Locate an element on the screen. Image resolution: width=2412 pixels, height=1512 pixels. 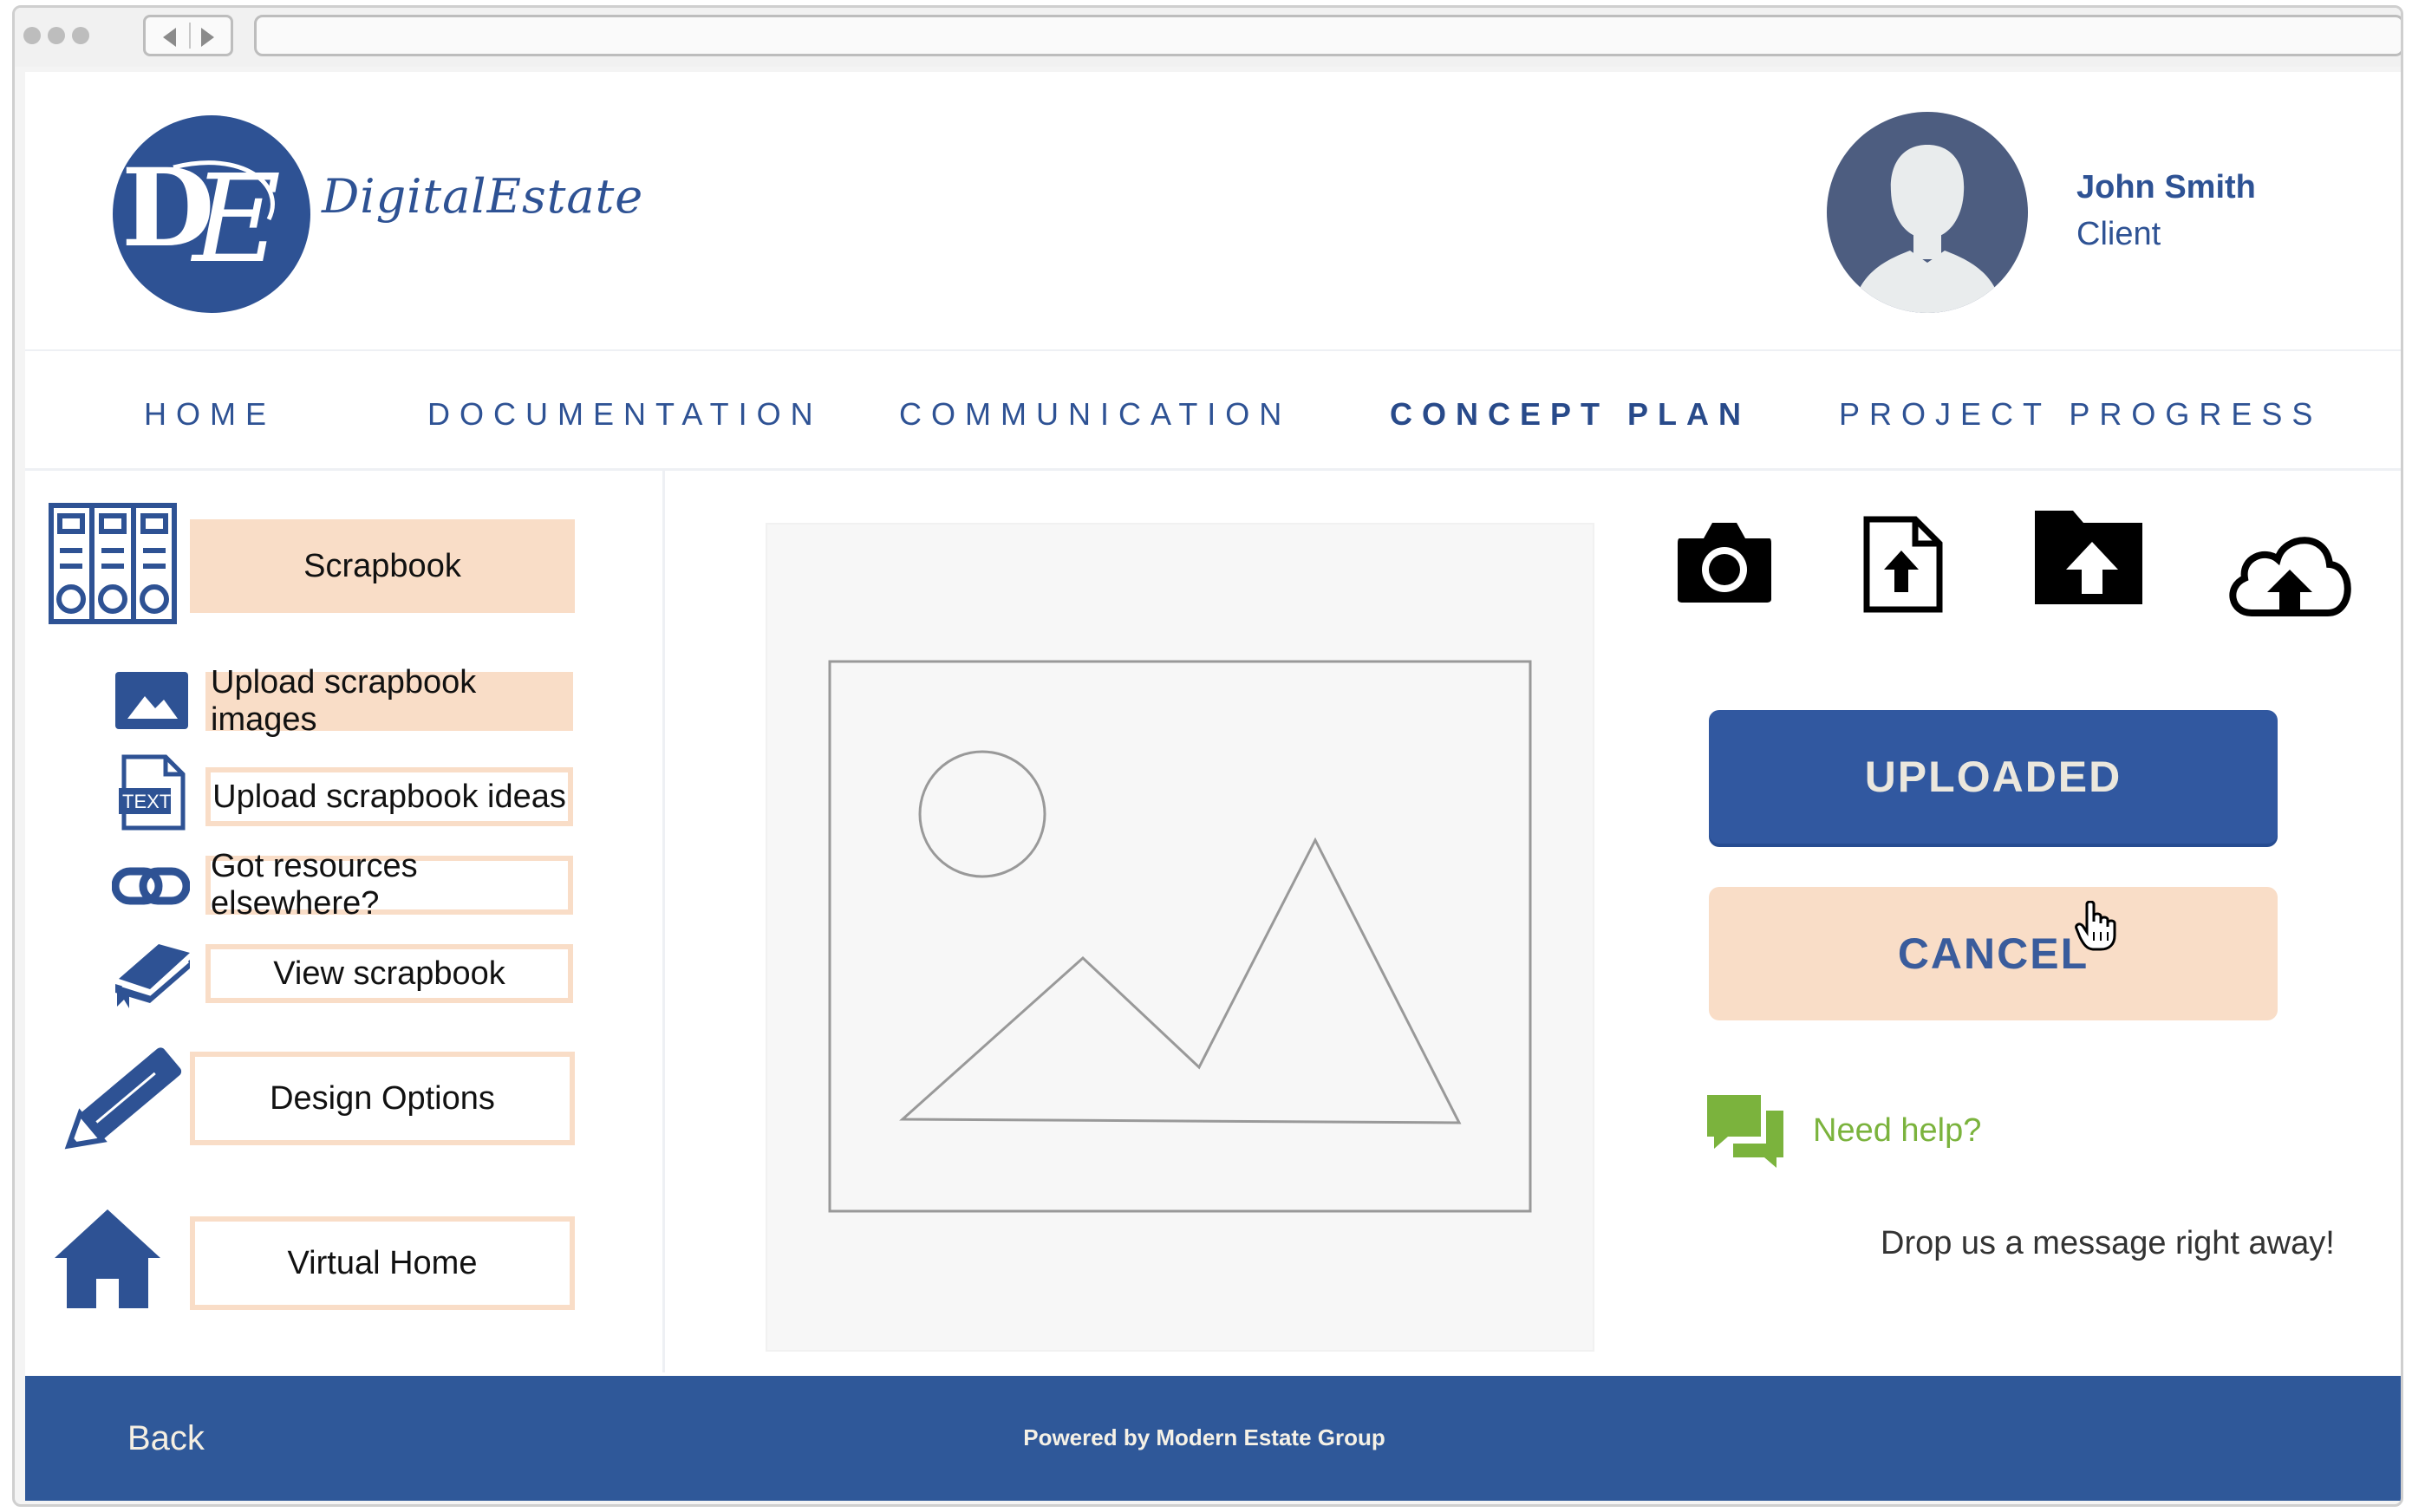
virtual-home-label: Virtual Home is located at coordinates (382, 1262).